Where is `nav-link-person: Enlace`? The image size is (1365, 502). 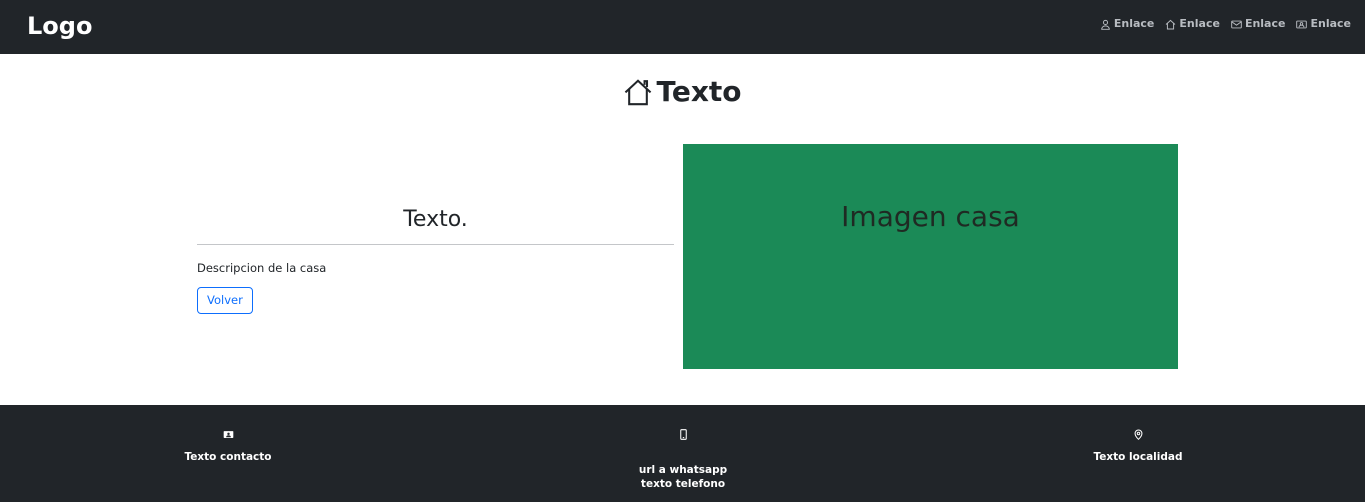 nav-link-person: Enlace is located at coordinates (1127, 24).